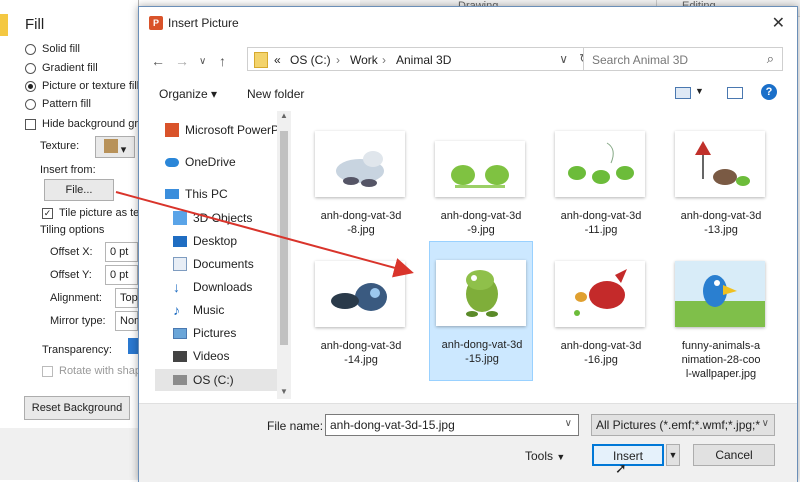  Describe the element at coordinates (264, 234) in the screenshot. I see `annotation-arrow` at that location.